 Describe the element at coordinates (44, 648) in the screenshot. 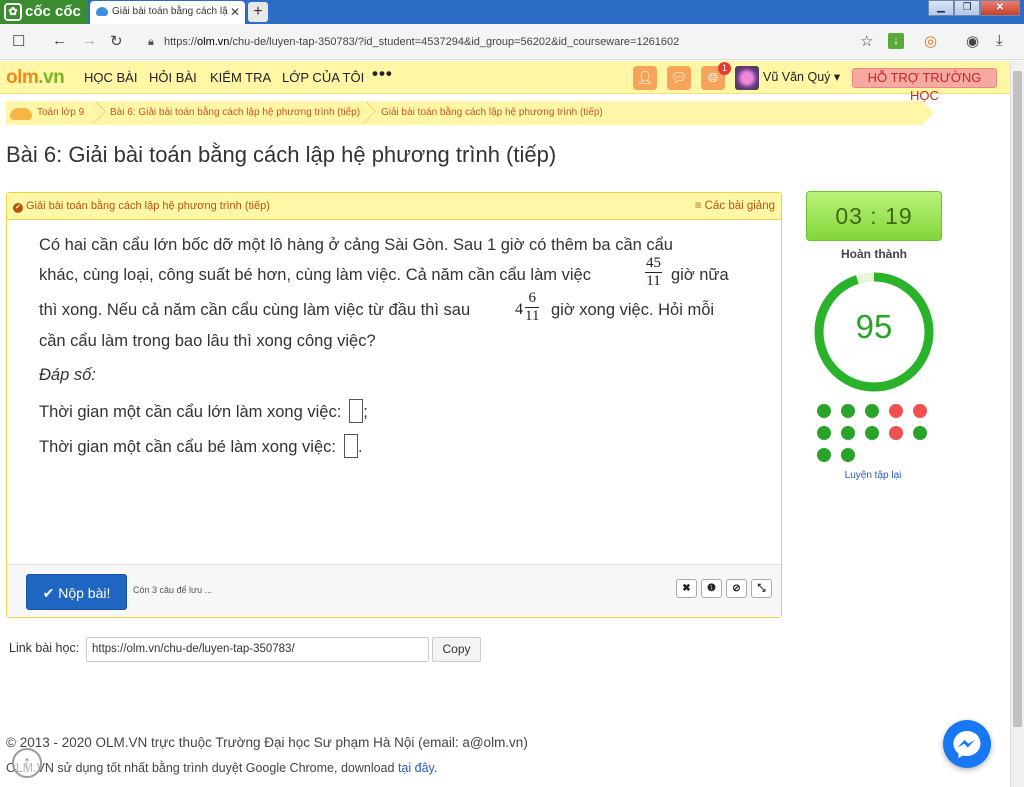

I see `lesson-link-label: Link bài học:` at that location.